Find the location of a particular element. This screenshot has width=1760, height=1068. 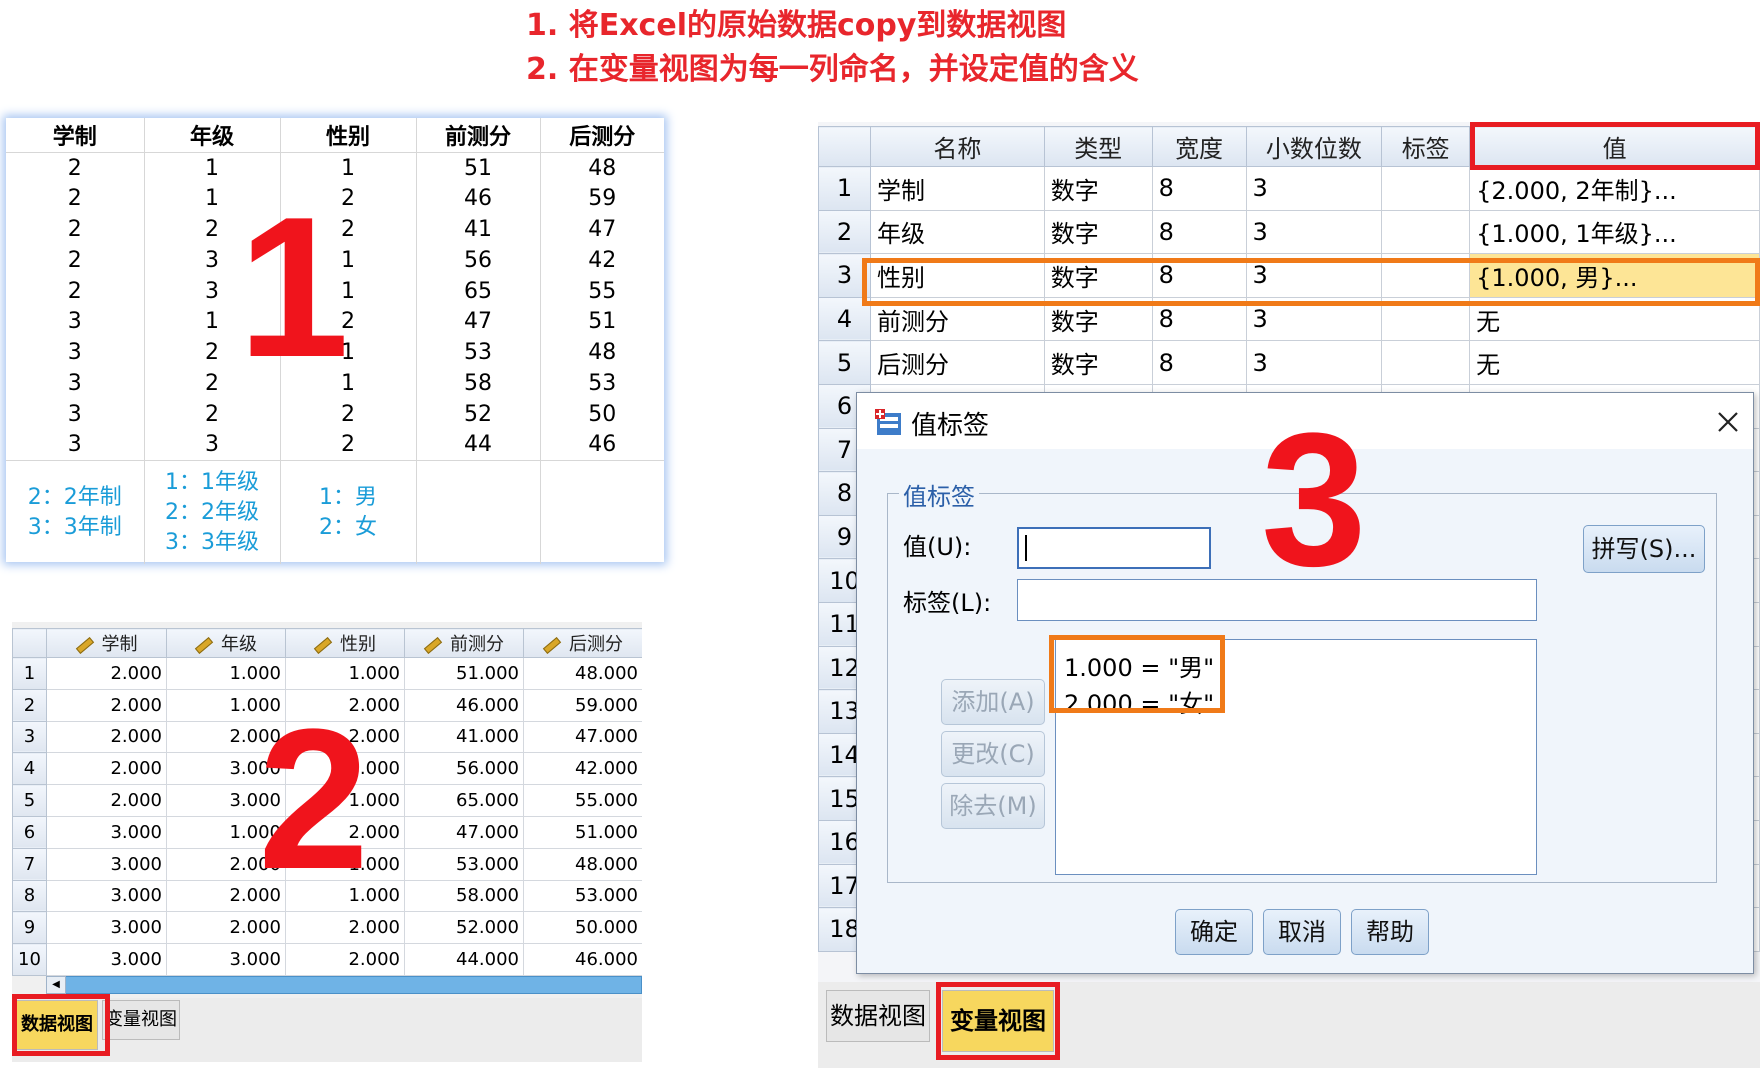

column-header-width: 宽度 is located at coordinates (1199, 146).